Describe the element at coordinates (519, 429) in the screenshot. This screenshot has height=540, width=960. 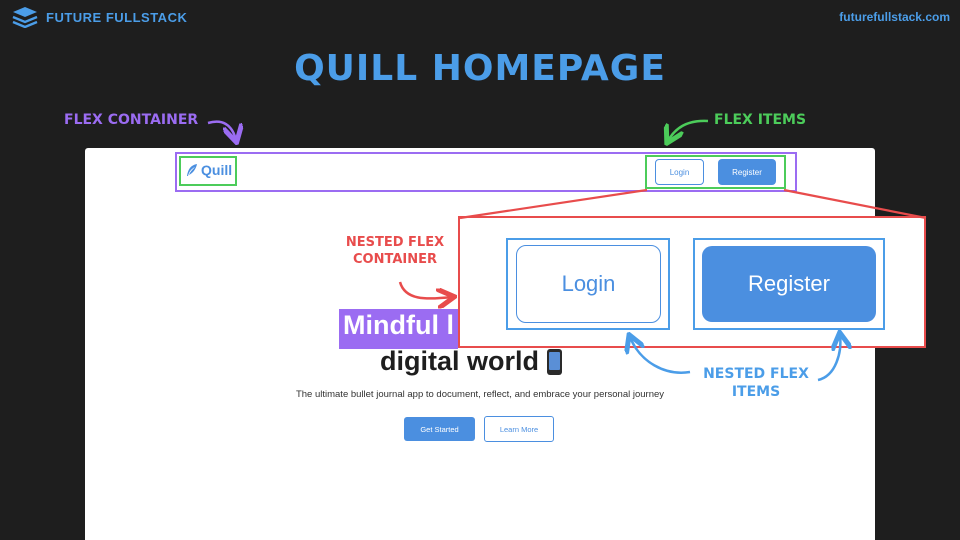
I see `learn-more-button: Learn More` at that location.